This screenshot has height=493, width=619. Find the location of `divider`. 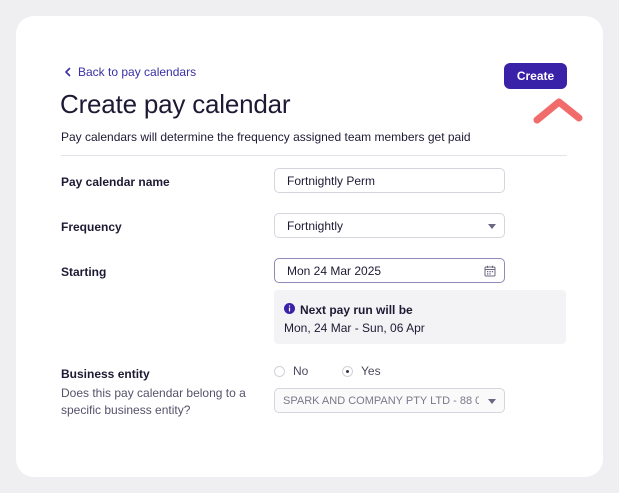

divider is located at coordinates (314, 155).